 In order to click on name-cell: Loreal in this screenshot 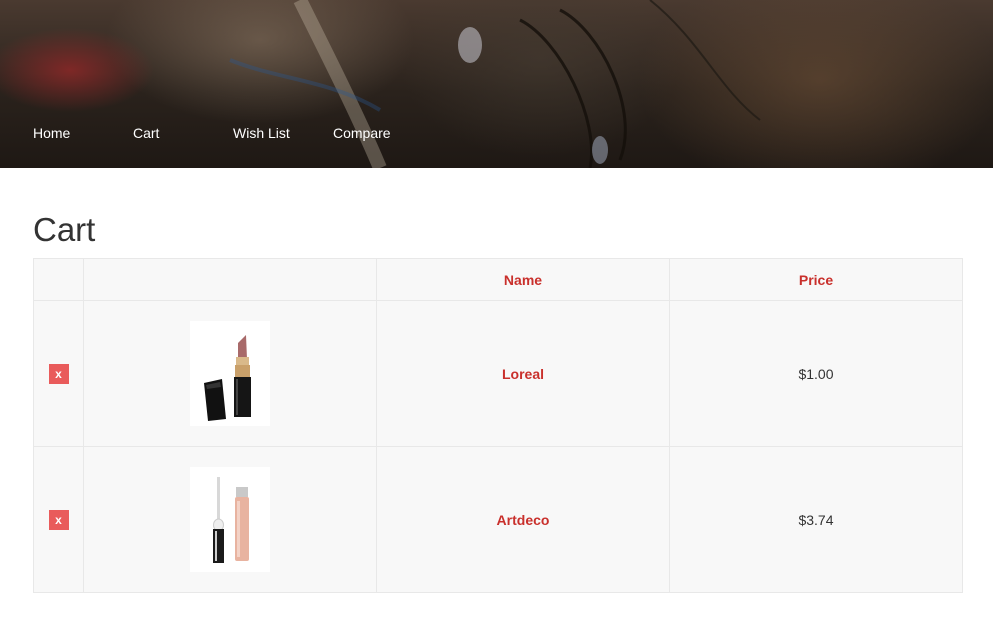, I will do `click(523, 373)`.